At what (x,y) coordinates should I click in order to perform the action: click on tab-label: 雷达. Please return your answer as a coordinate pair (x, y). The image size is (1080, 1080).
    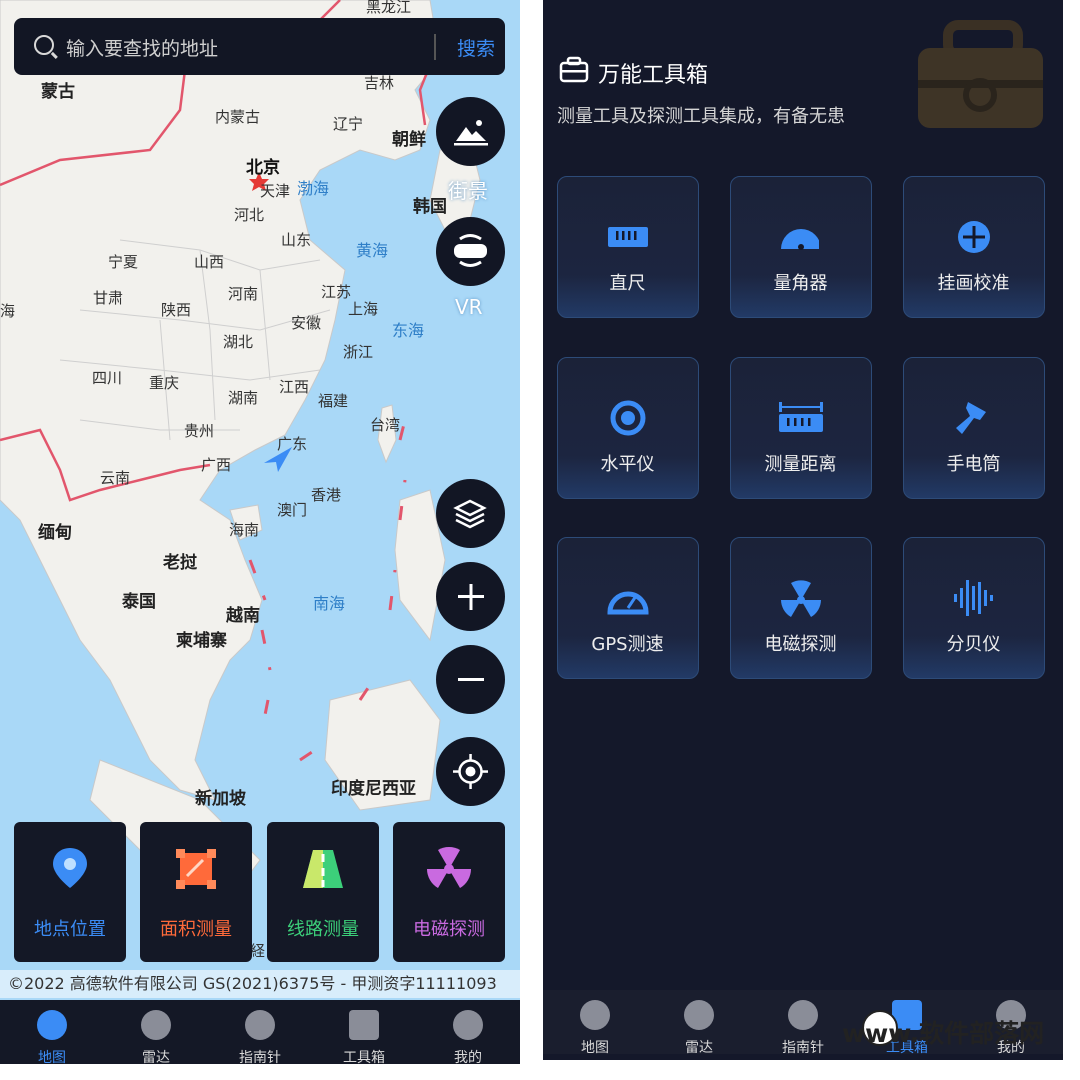
    Looking at the image, I should click on (156, 1057).